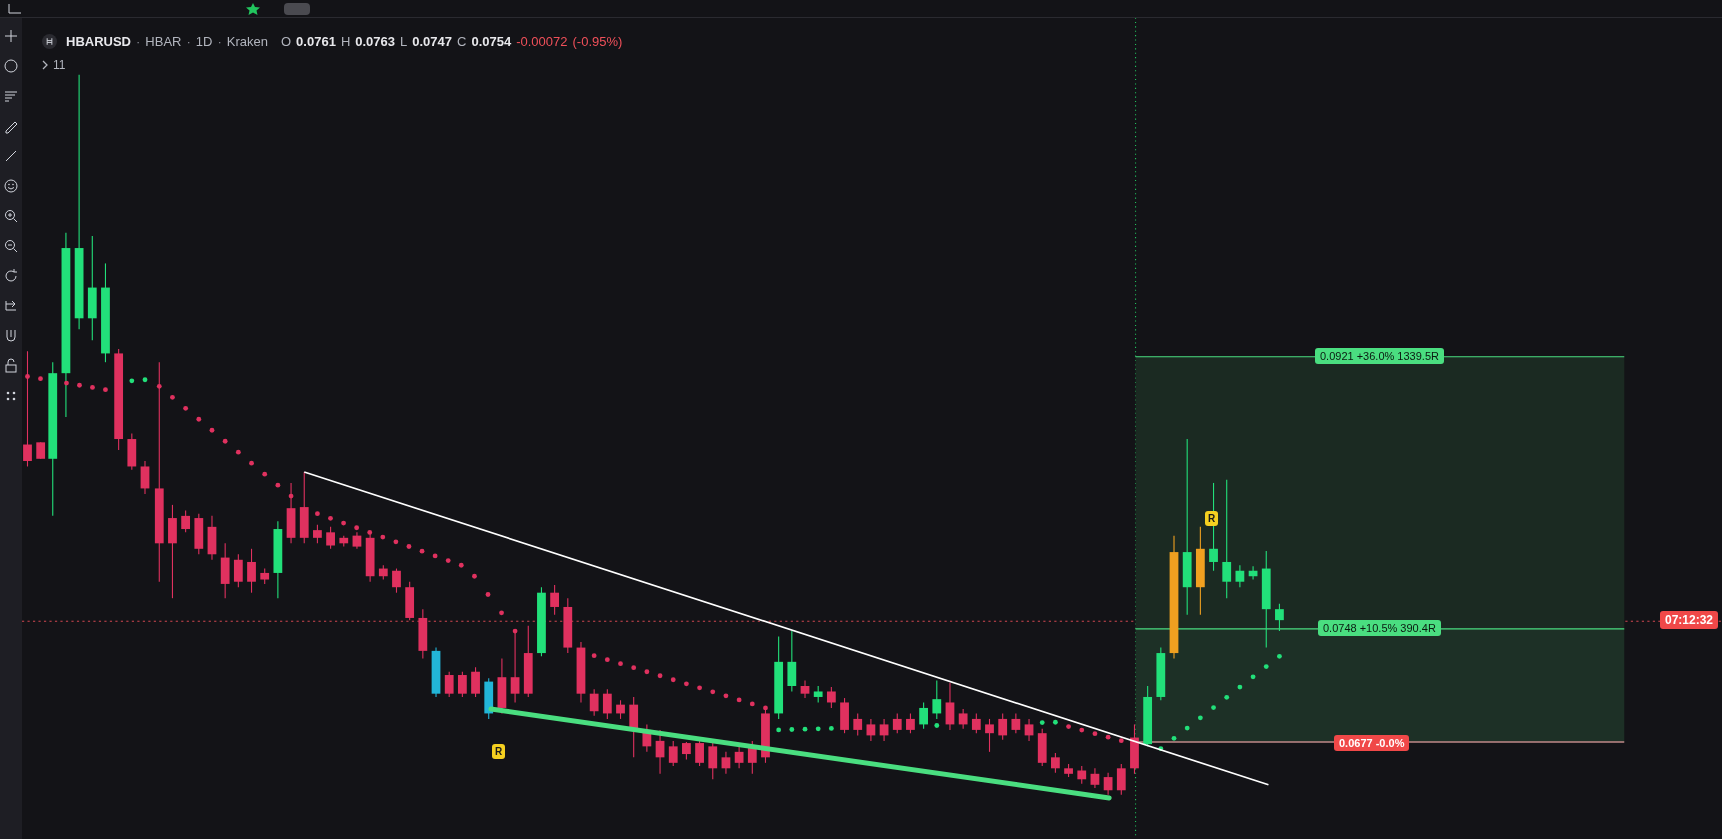  Describe the element at coordinates (316, 42) in the screenshot. I see `ohlc-value: 0.0761` at that location.